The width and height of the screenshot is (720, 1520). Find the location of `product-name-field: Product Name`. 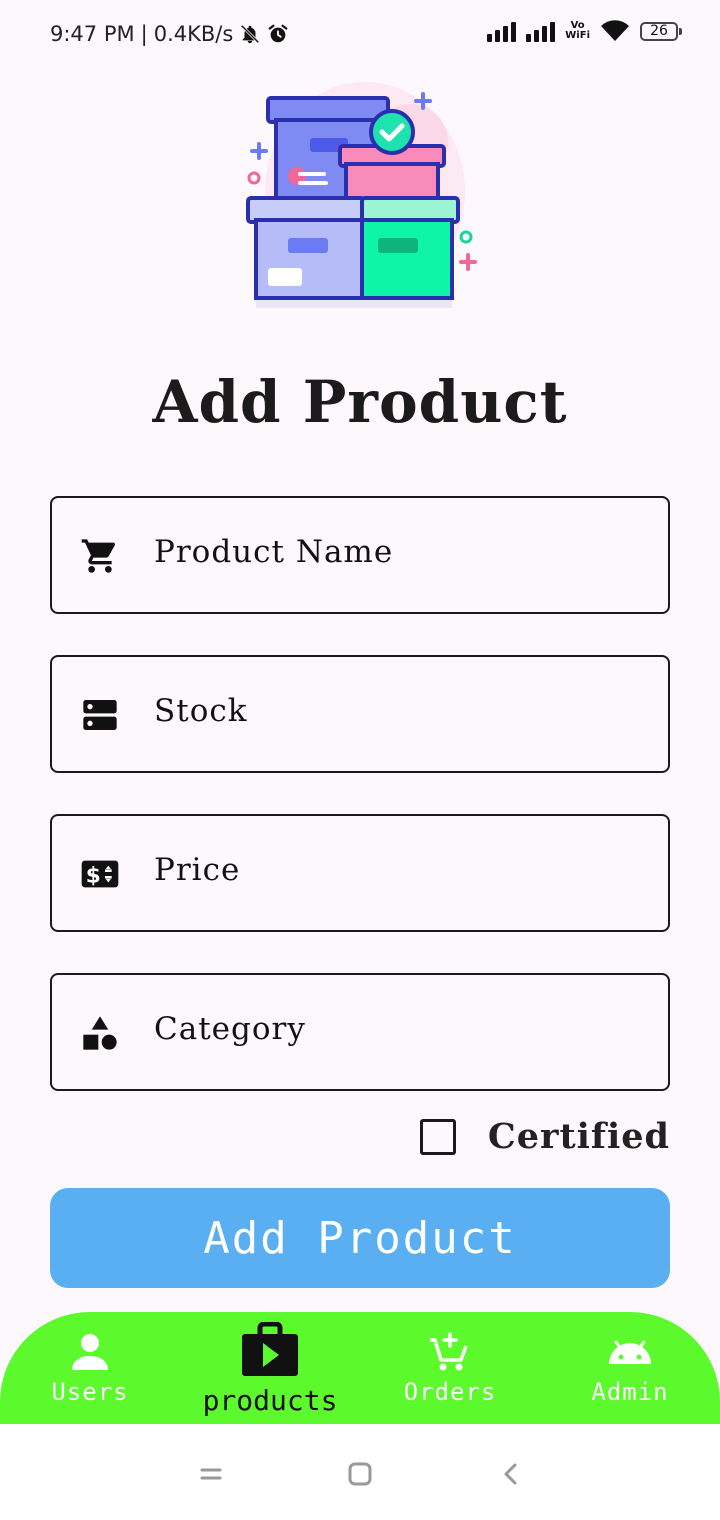

product-name-field: Product Name is located at coordinates (360, 555).